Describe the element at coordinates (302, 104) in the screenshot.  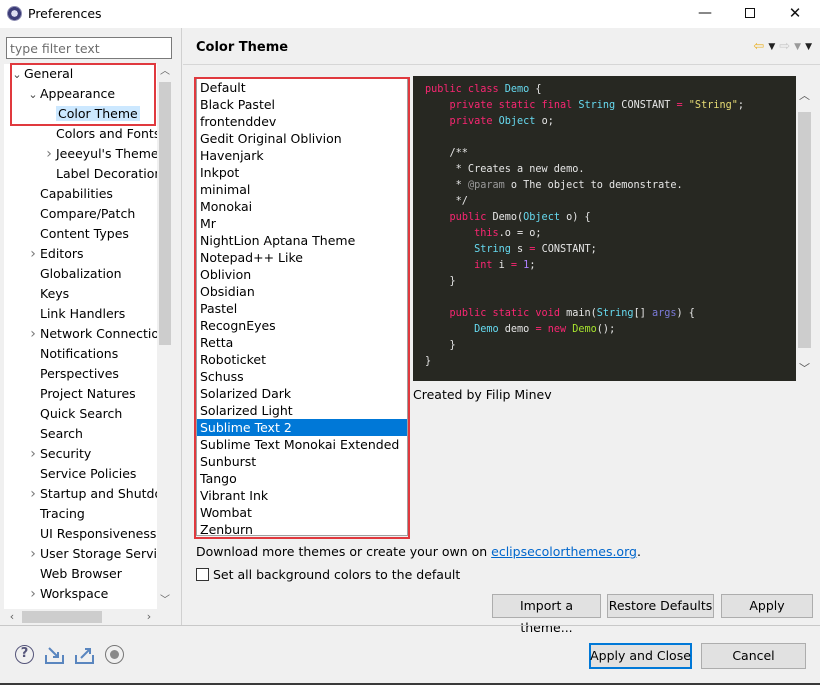
I see `theme-list-item: Black Pastel` at that location.